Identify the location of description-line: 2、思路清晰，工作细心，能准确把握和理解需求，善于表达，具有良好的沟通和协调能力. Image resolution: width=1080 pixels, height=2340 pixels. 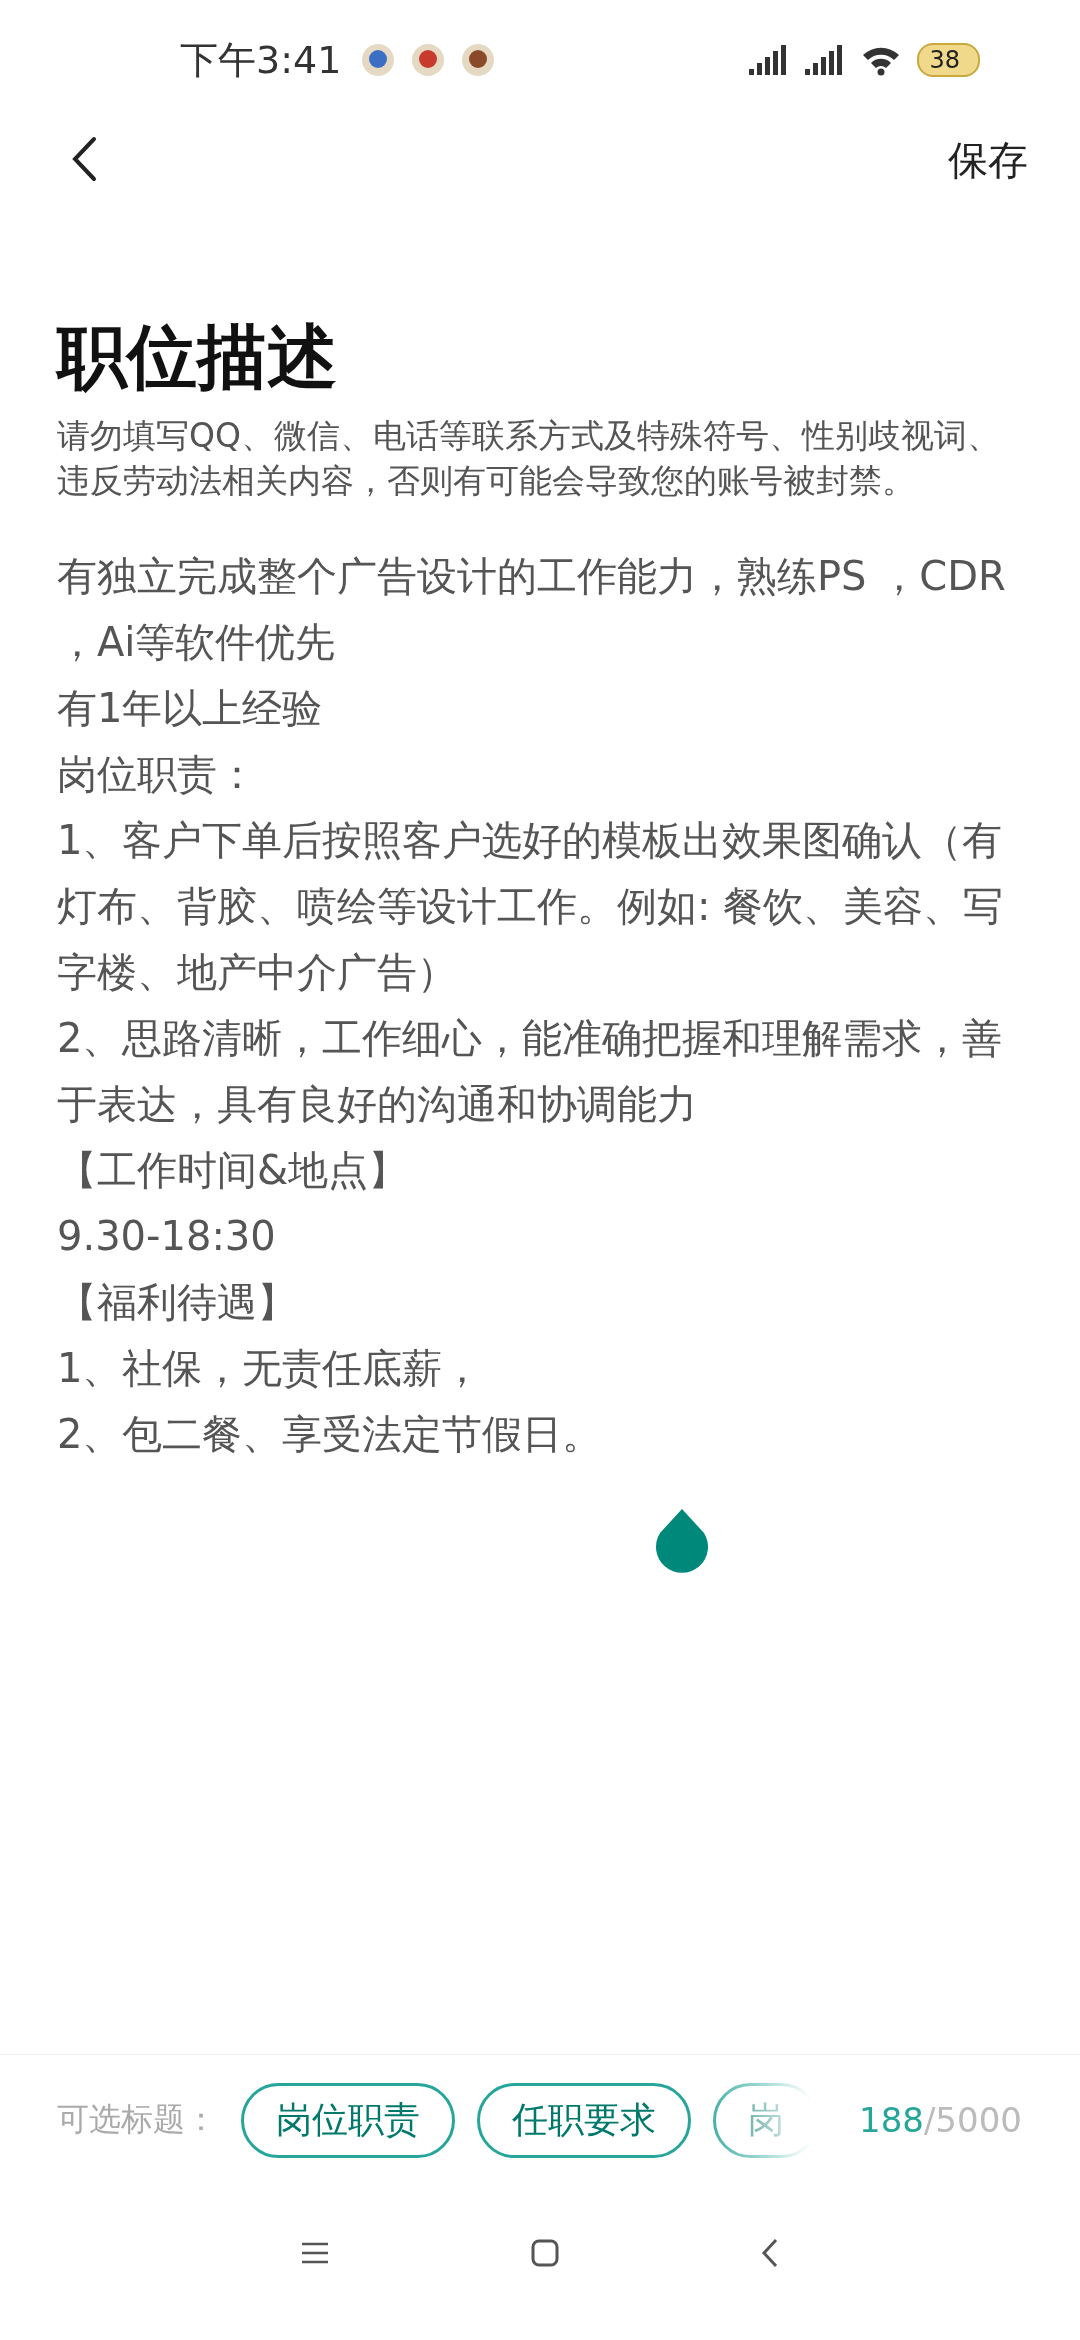
(530, 1071).